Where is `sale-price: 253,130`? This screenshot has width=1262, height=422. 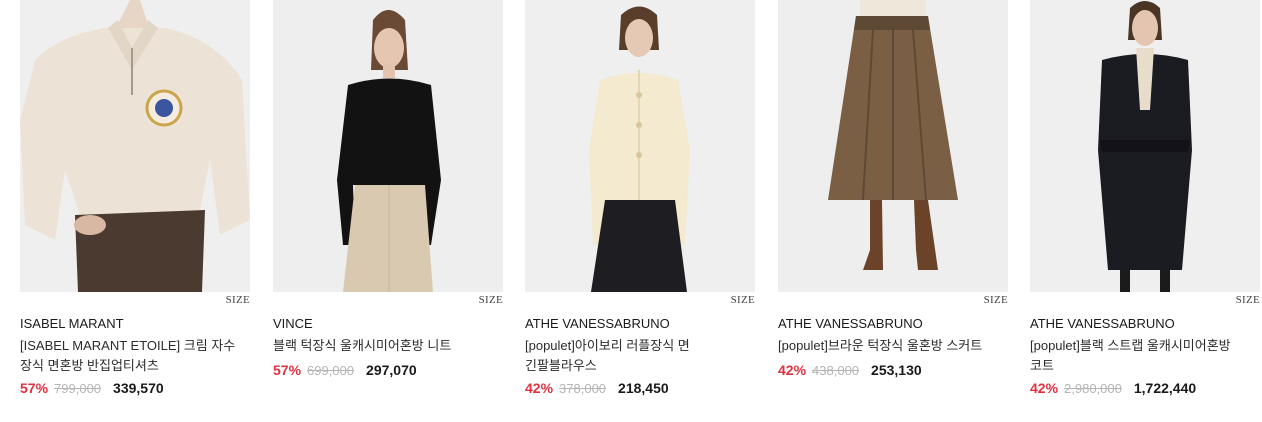
sale-price: 253,130 is located at coordinates (896, 370).